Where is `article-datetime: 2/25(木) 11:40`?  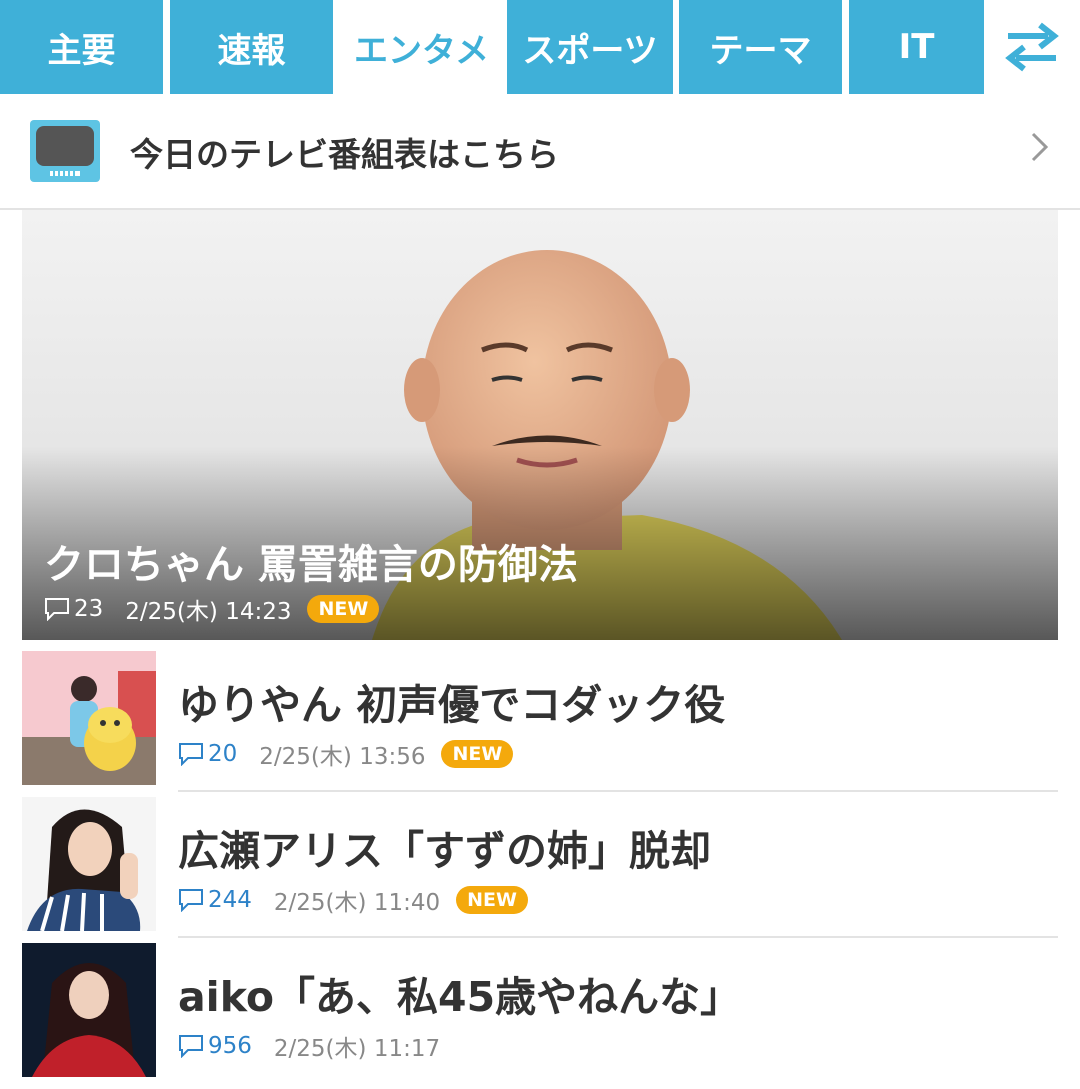 article-datetime: 2/25(木) 11:40 is located at coordinates (357, 903).